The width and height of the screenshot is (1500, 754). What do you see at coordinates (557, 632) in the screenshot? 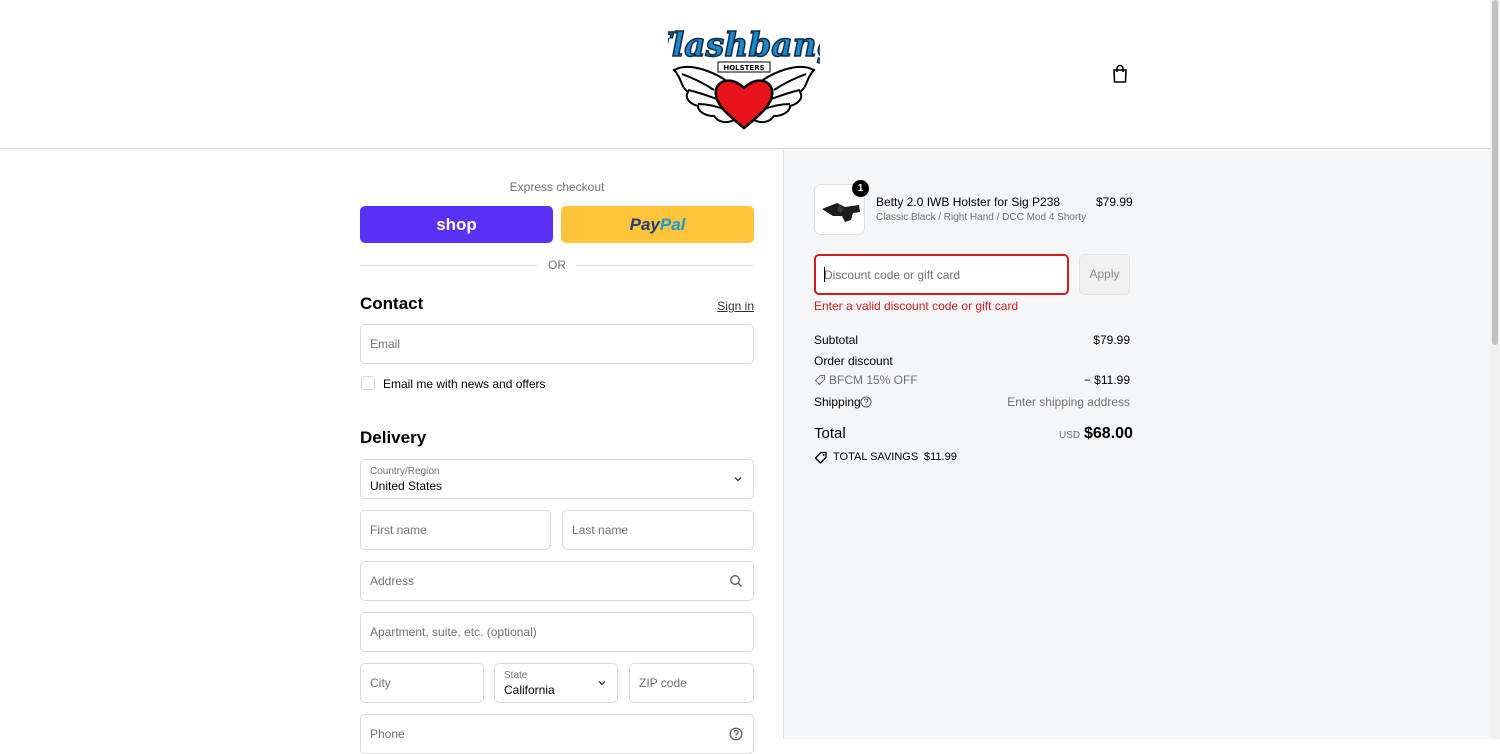
I see `apartment-field: Apartment, suite, etc. (optional)` at bounding box center [557, 632].